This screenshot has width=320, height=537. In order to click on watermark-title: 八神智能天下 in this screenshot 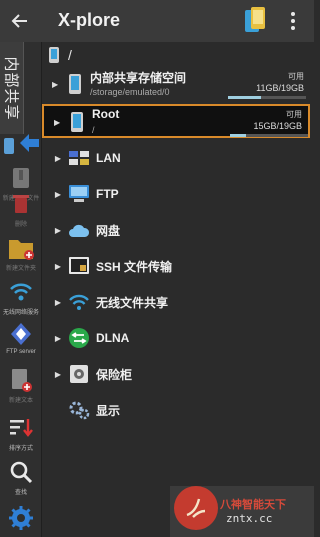, I will do `click(253, 505)`.